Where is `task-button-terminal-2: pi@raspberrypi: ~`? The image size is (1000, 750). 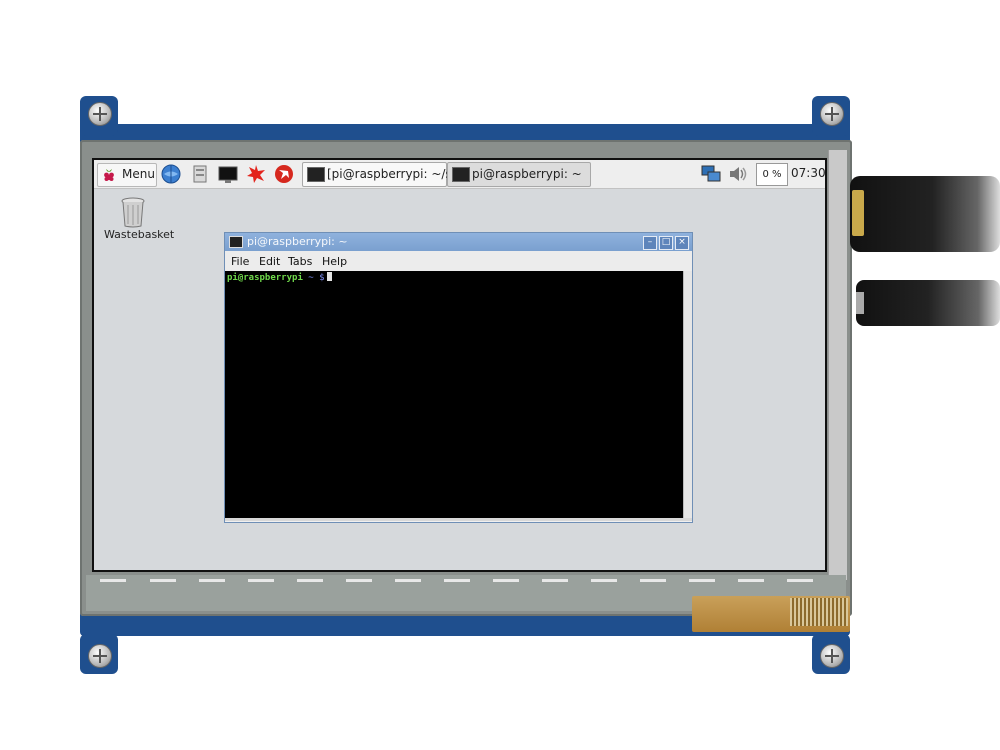 task-button-terminal-2: pi@raspberrypi: ~ is located at coordinates (519, 174).